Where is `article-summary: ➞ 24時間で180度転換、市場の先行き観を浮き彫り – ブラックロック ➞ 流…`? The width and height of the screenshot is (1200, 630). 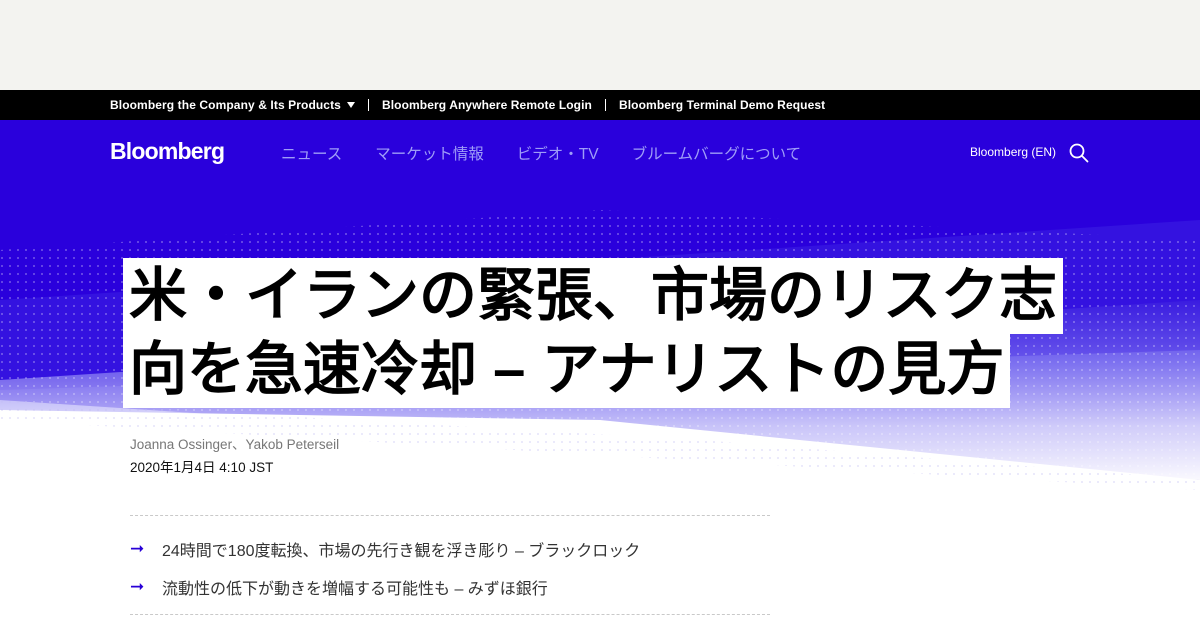
article-summary: ➞ 24時間で180度転換、市場の先行き観を浮き彫り – ブラックロック ➞ 流… is located at coordinates (450, 565).